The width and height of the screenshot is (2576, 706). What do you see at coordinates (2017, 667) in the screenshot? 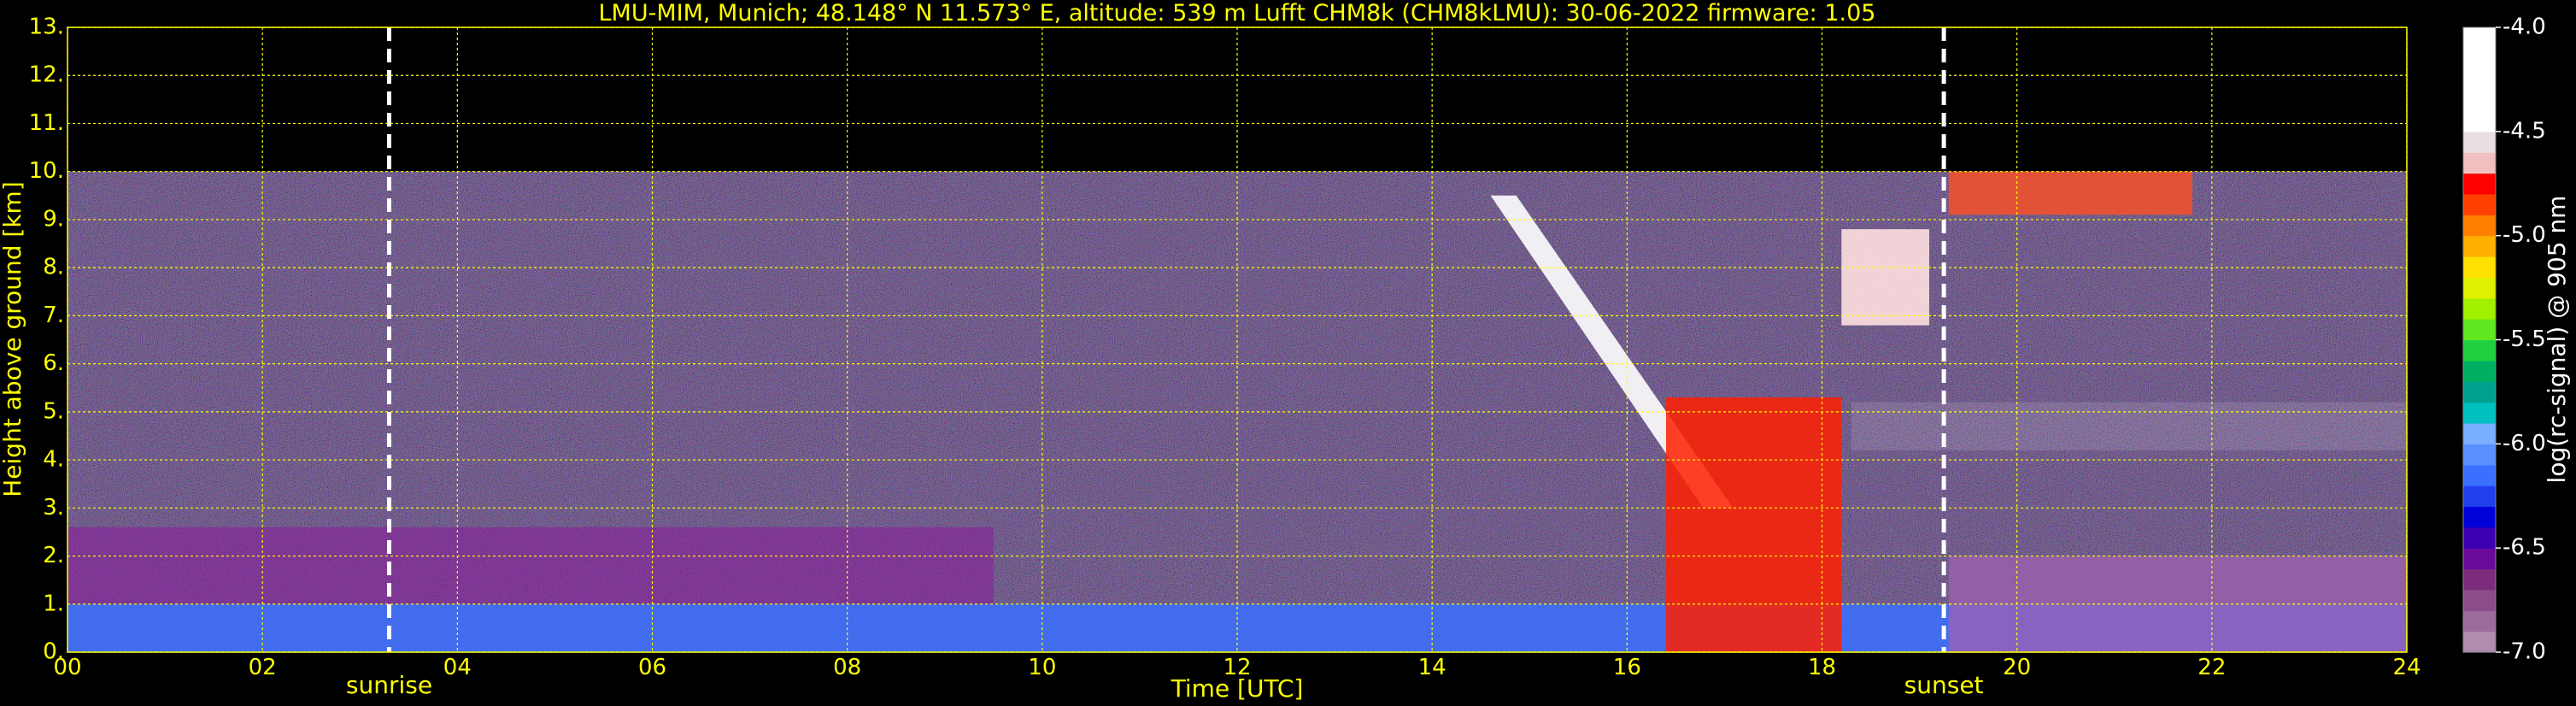
I see `x-tick-label: 20` at bounding box center [2017, 667].